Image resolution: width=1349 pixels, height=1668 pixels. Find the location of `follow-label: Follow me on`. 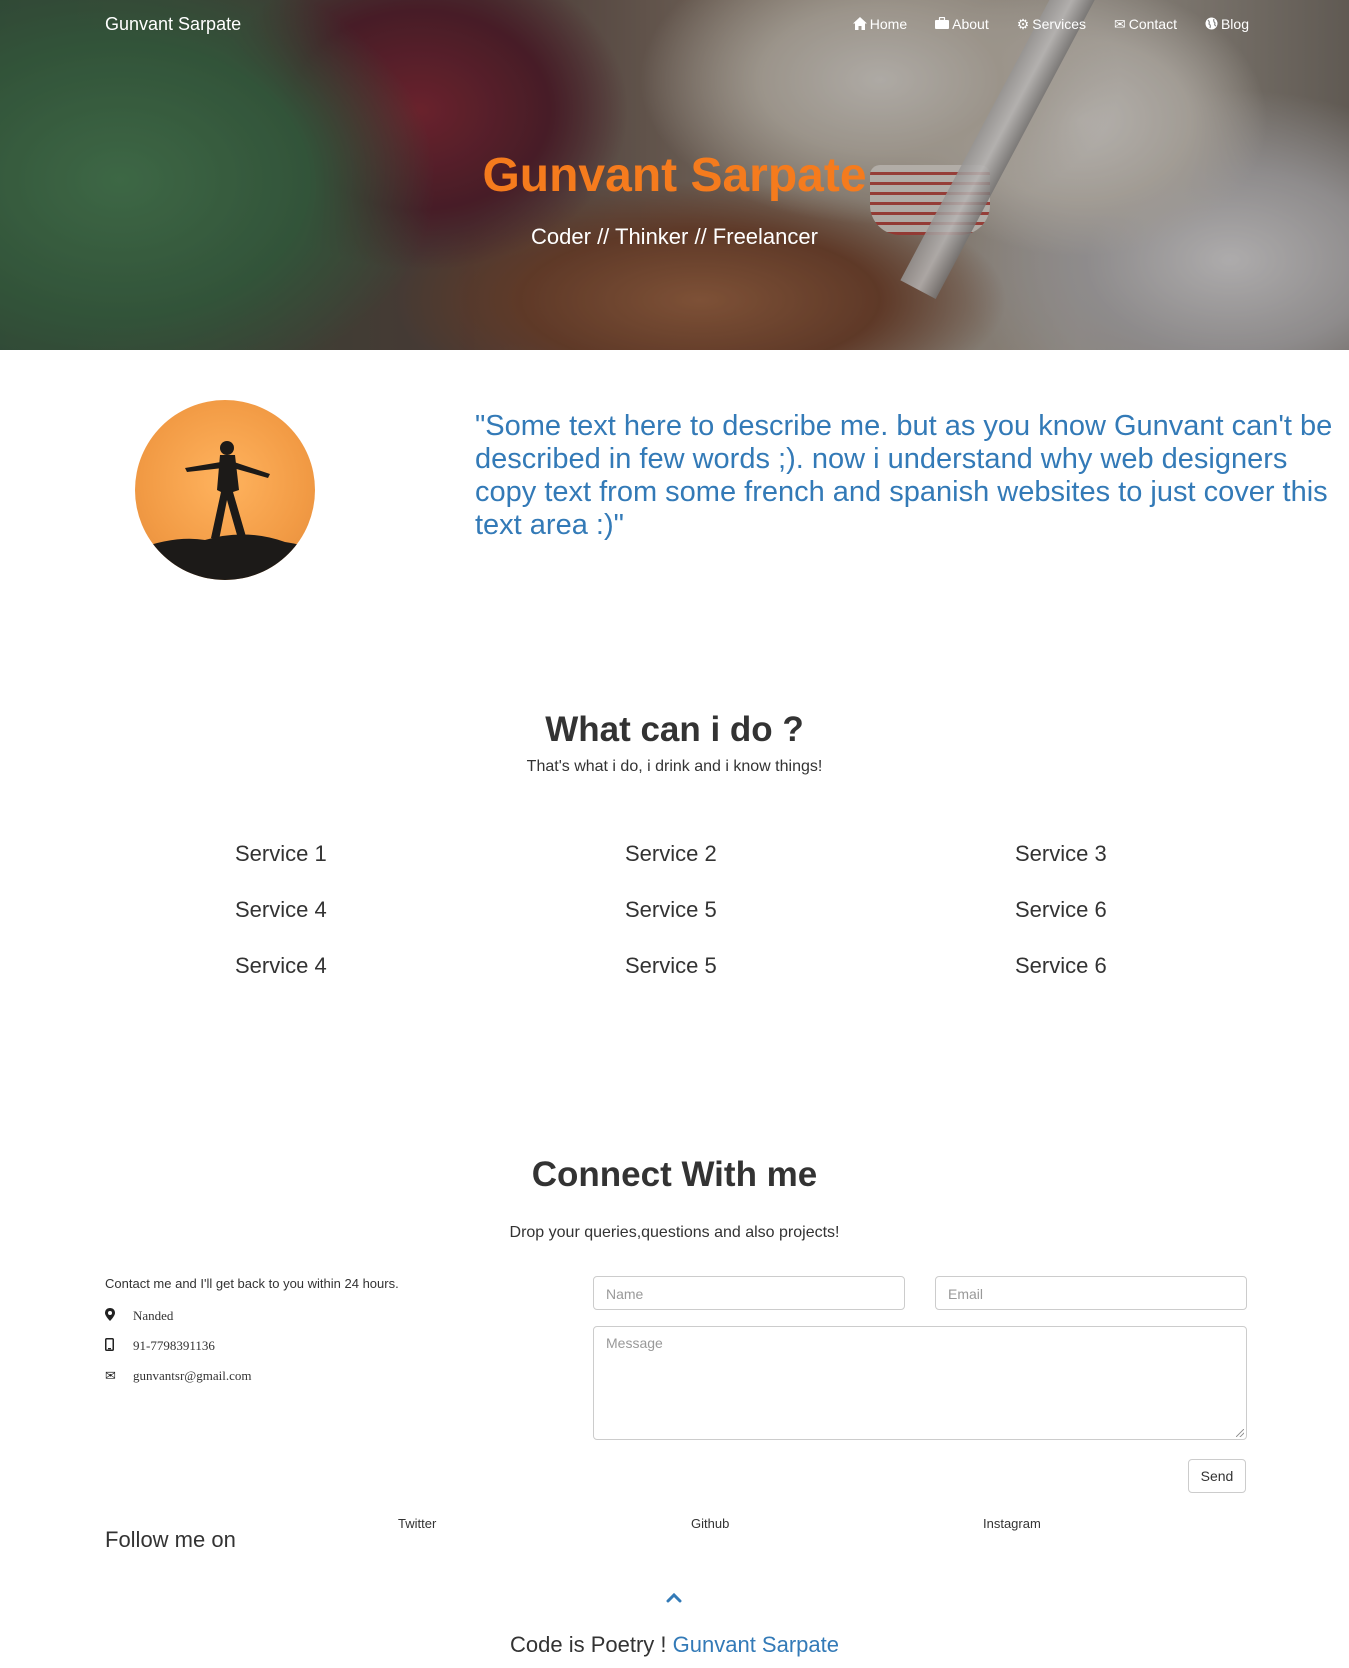

follow-label: Follow me on is located at coordinates (170, 1539).